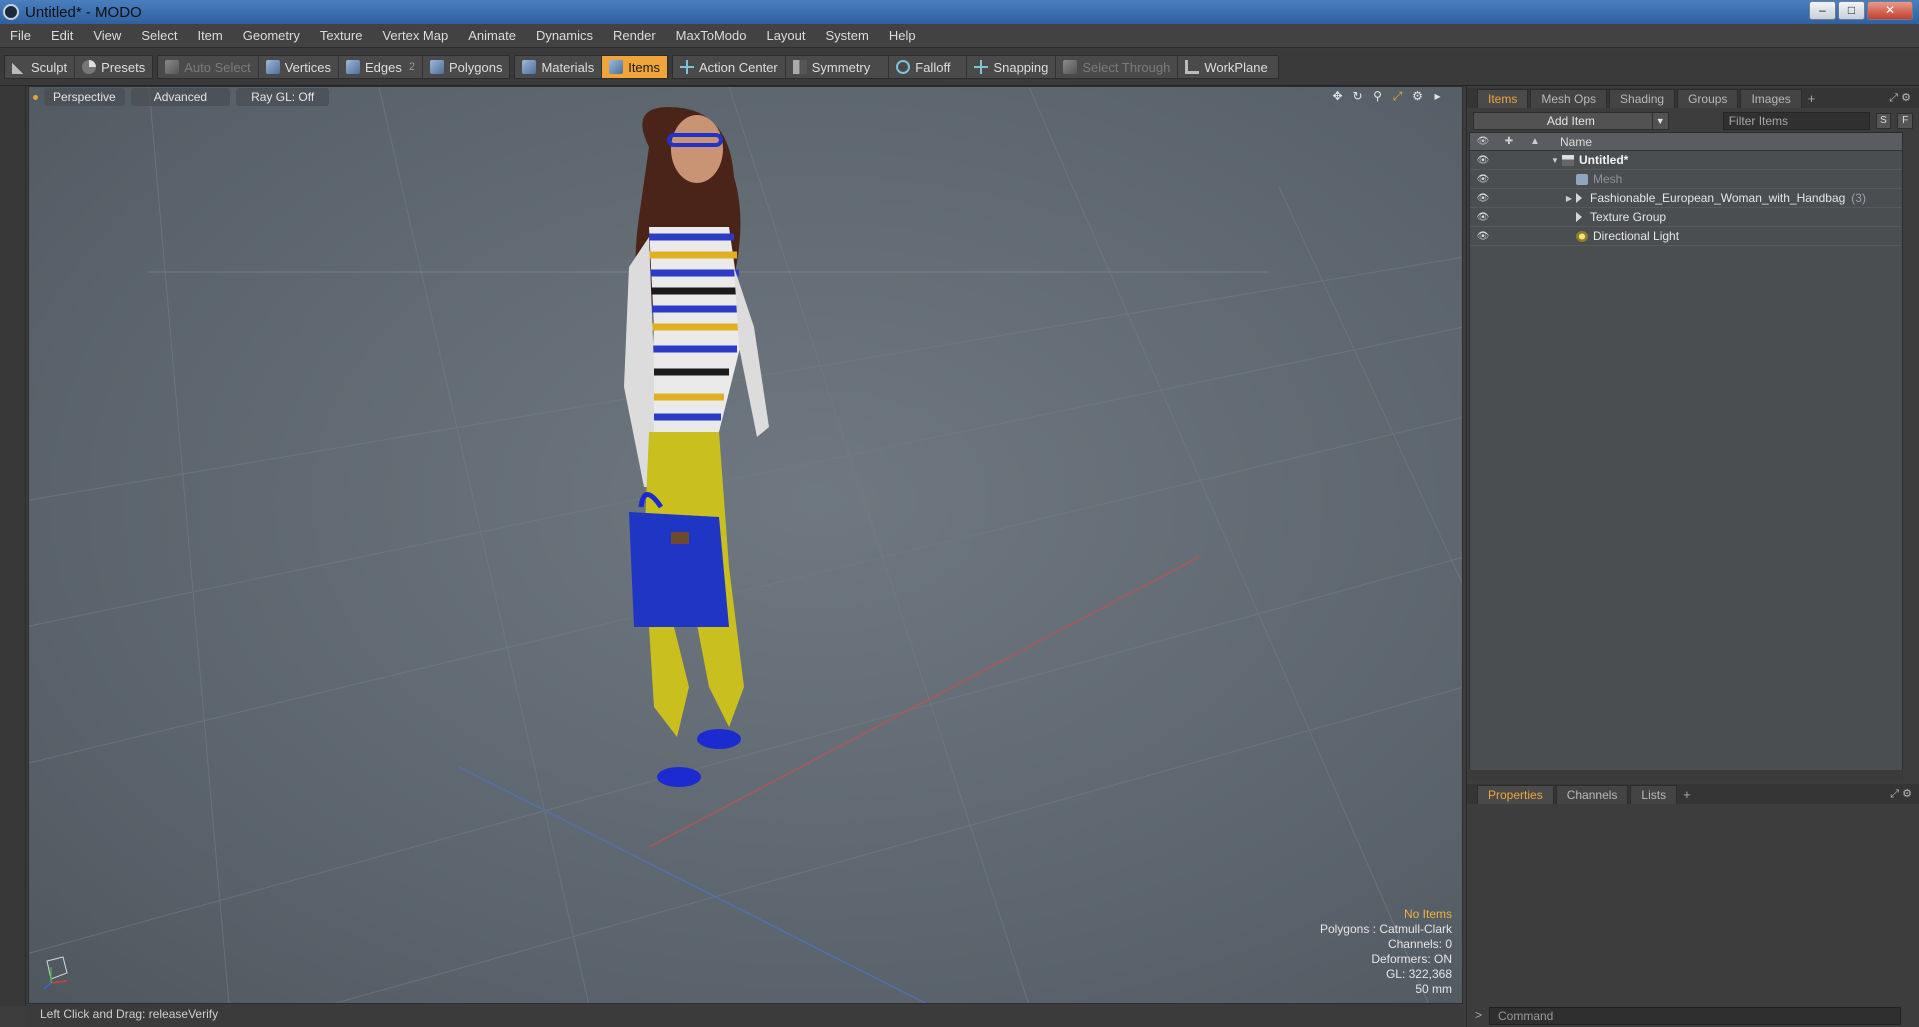  I want to click on menu-edit: Edit, so click(62, 36).